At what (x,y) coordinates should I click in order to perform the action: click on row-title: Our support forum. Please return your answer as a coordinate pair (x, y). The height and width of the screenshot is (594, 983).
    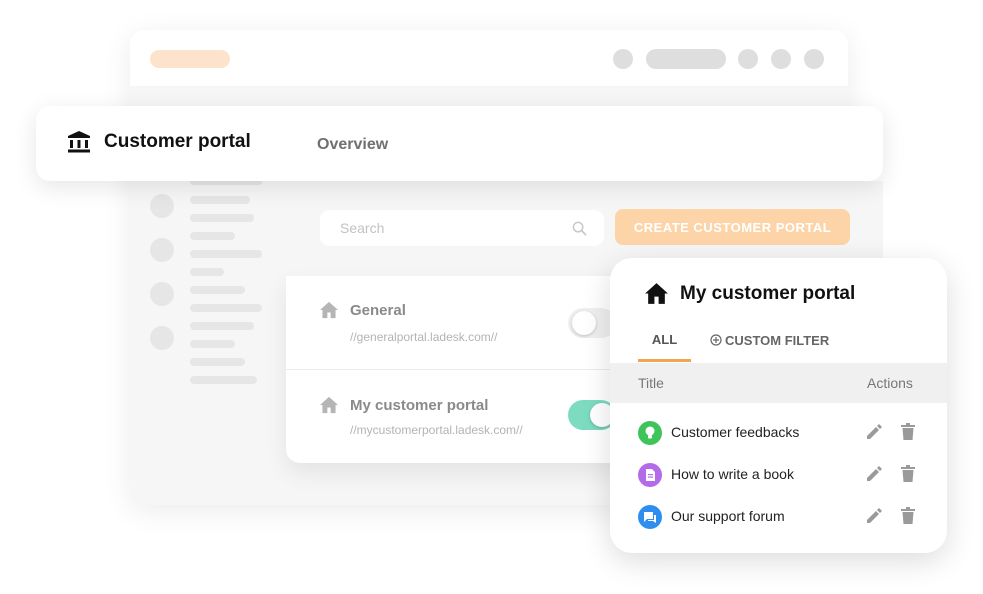
    Looking at the image, I should click on (728, 516).